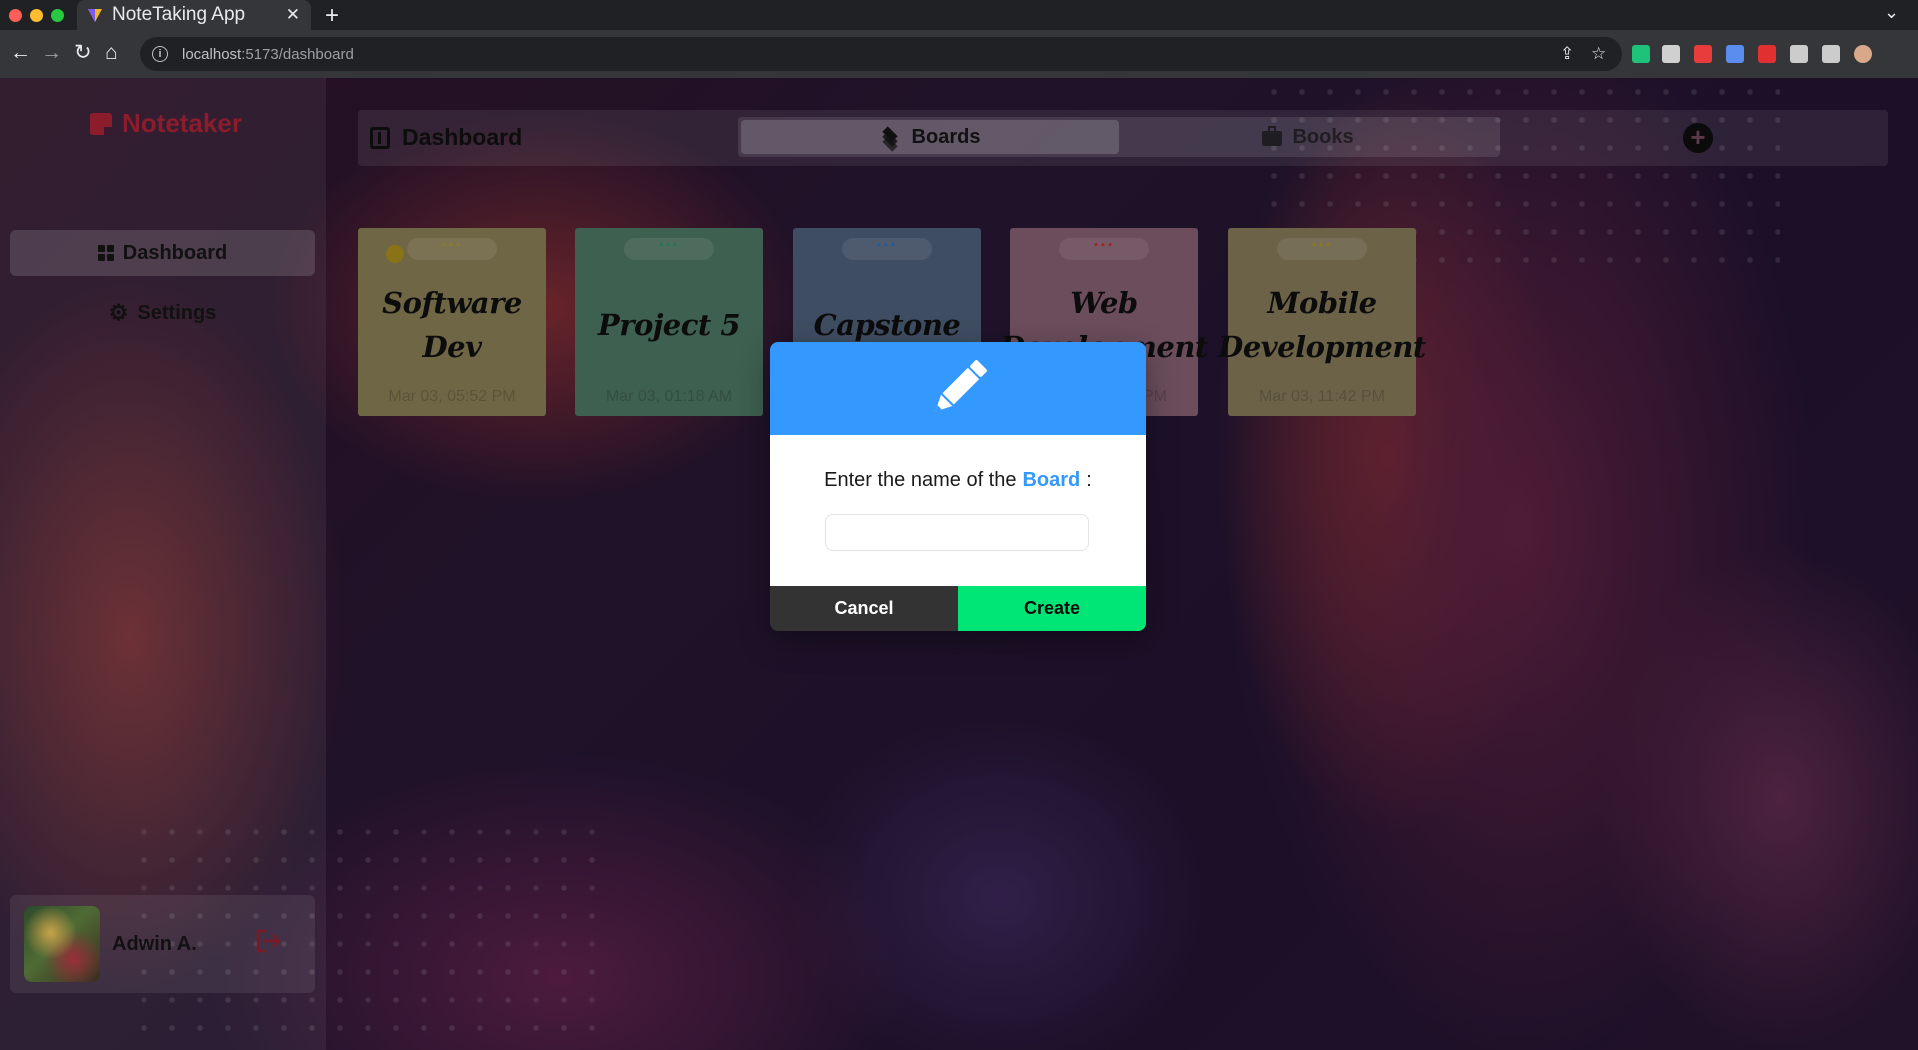 The height and width of the screenshot is (1050, 1918). I want to click on forward-icon: →, so click(51, 53).